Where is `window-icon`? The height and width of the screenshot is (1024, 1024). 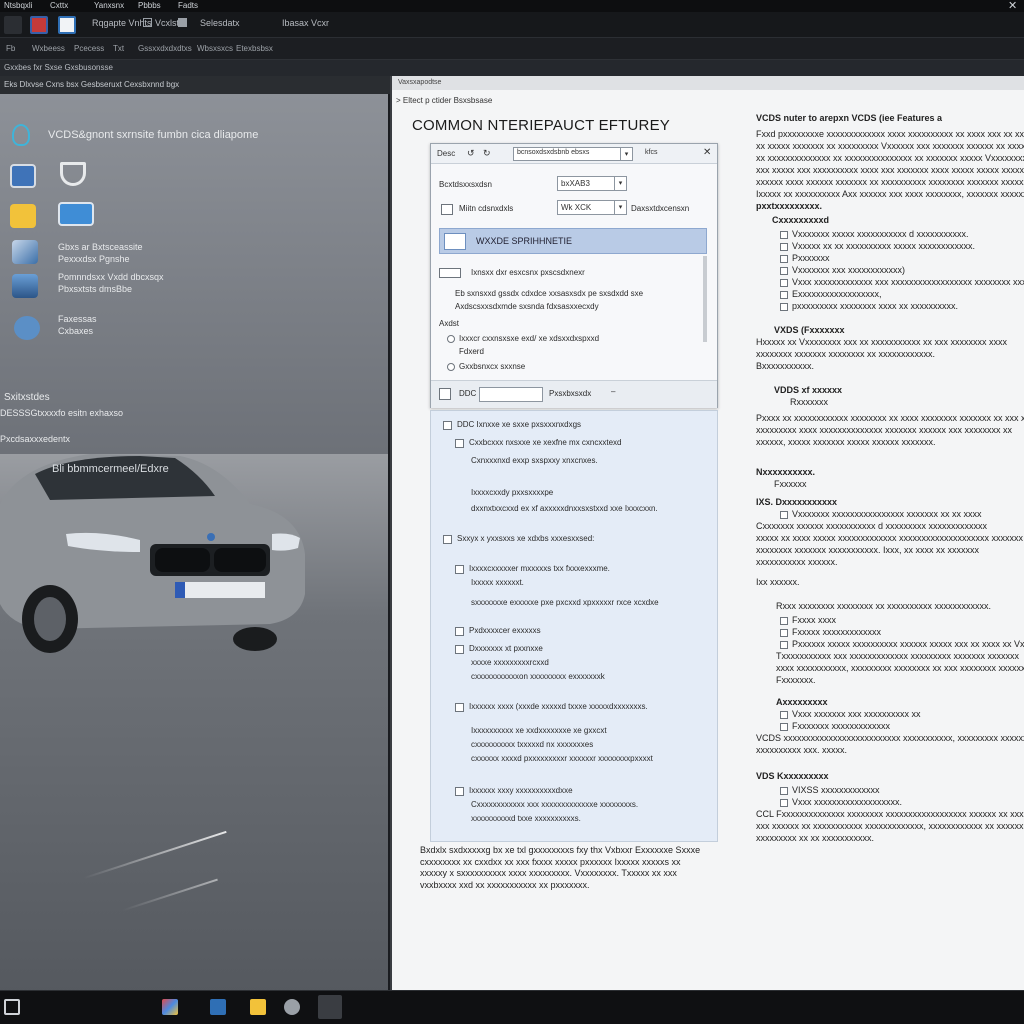 window-icon is located at coordinates (67, 25).